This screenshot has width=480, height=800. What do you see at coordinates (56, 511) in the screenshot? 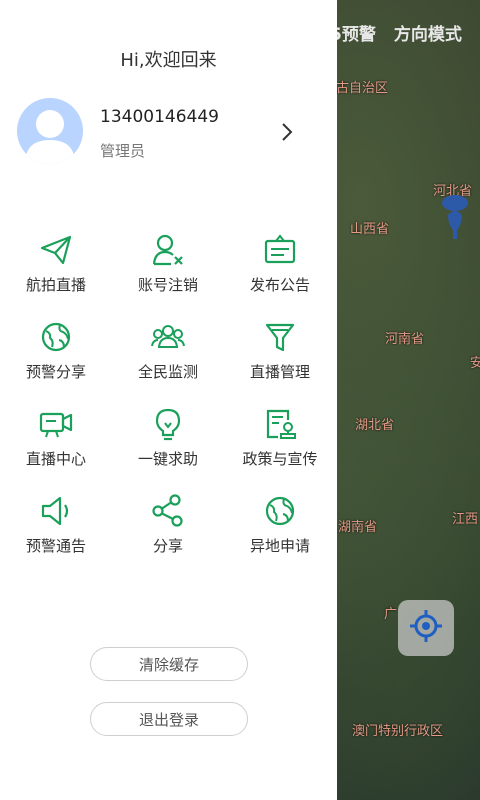
I see `speaker-icon` at bounding box center [56, 511].